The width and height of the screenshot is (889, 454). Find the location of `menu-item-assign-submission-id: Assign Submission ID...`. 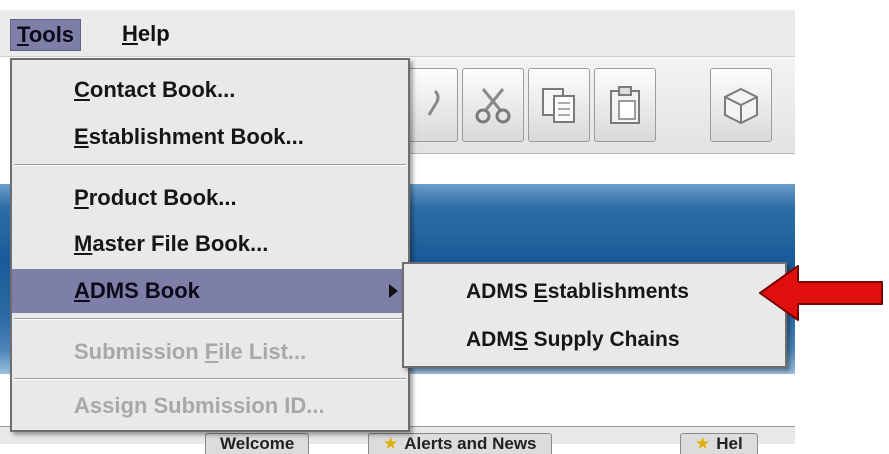

menu-item-assign-submission-id: Assign Submission ID... is located at coordinates (199, 405).